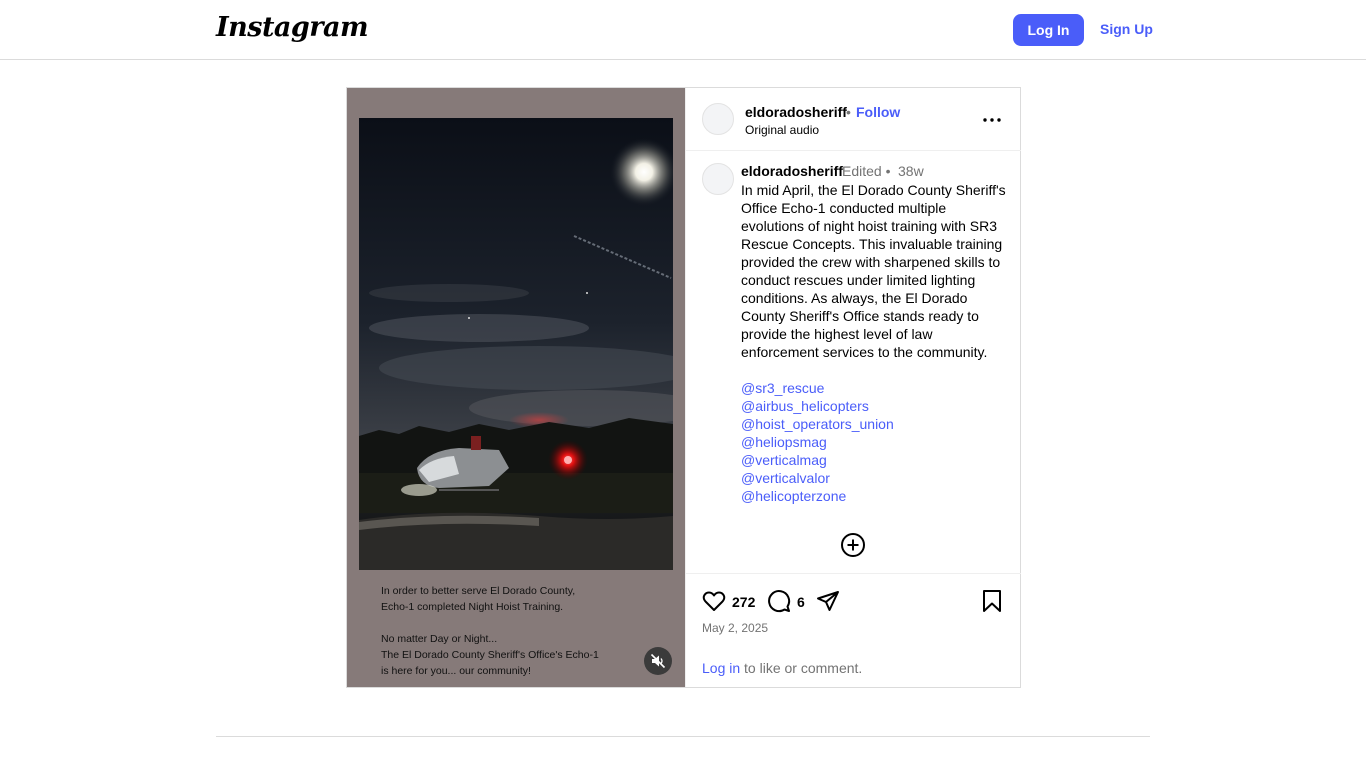  I want to click on plus-circle-icon, so click(853, 545).